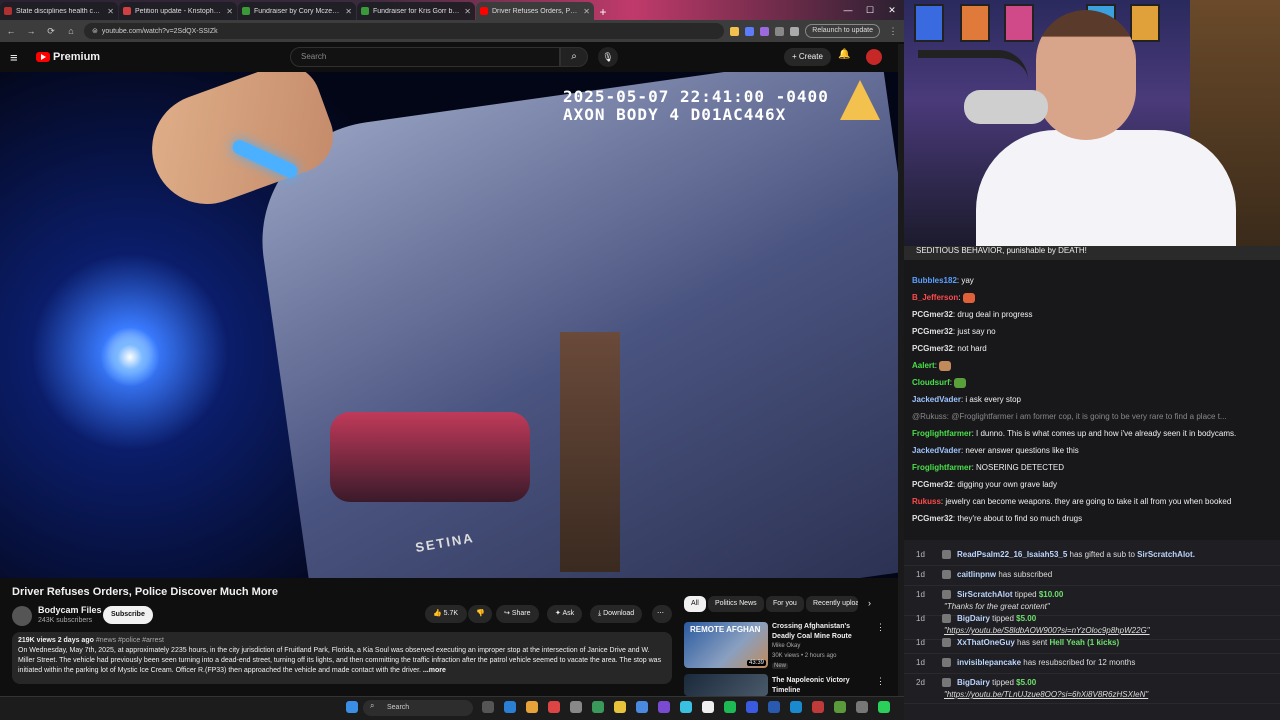  Describe the element at coordinates (1012, 554) in the screenshot. I see `activity-user: ReadPsalm22_16_Isaiah53_5` at that location.